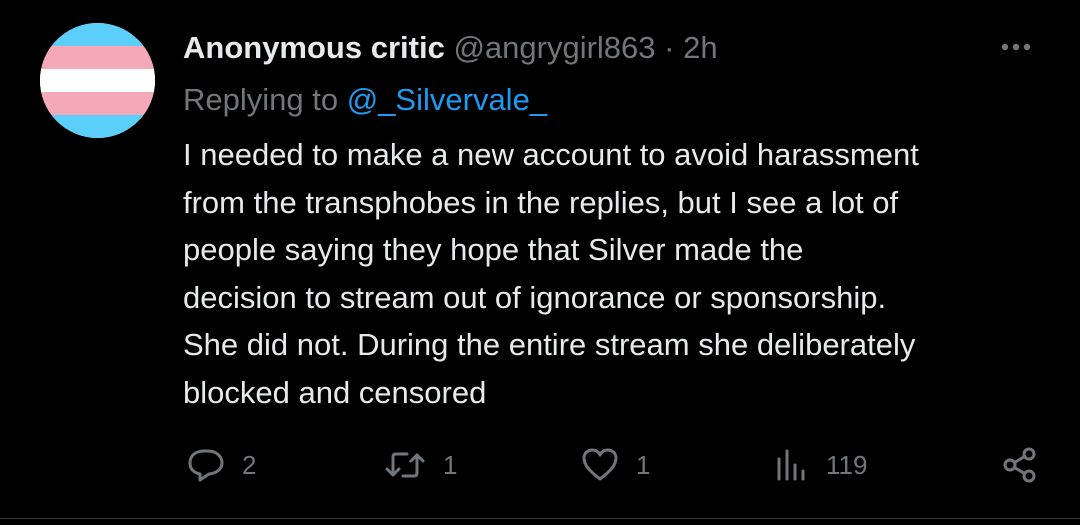  What do you see at coordinates (447, 99) in the screenshot?
I see `replying-to-mention: @_Silvervale_` at bounding box center [447, 99].